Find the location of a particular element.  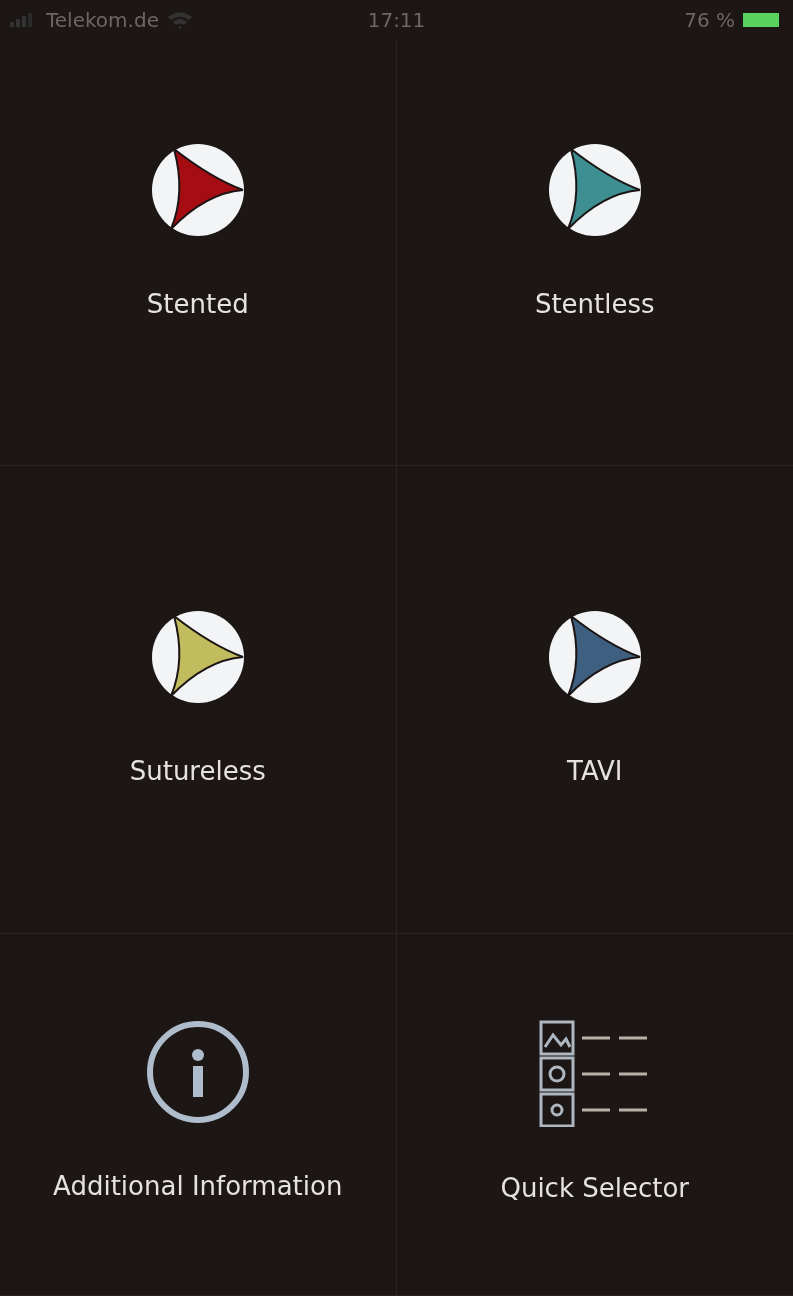

menu-tile: Additional Information is located at coordinates (198, 1115).